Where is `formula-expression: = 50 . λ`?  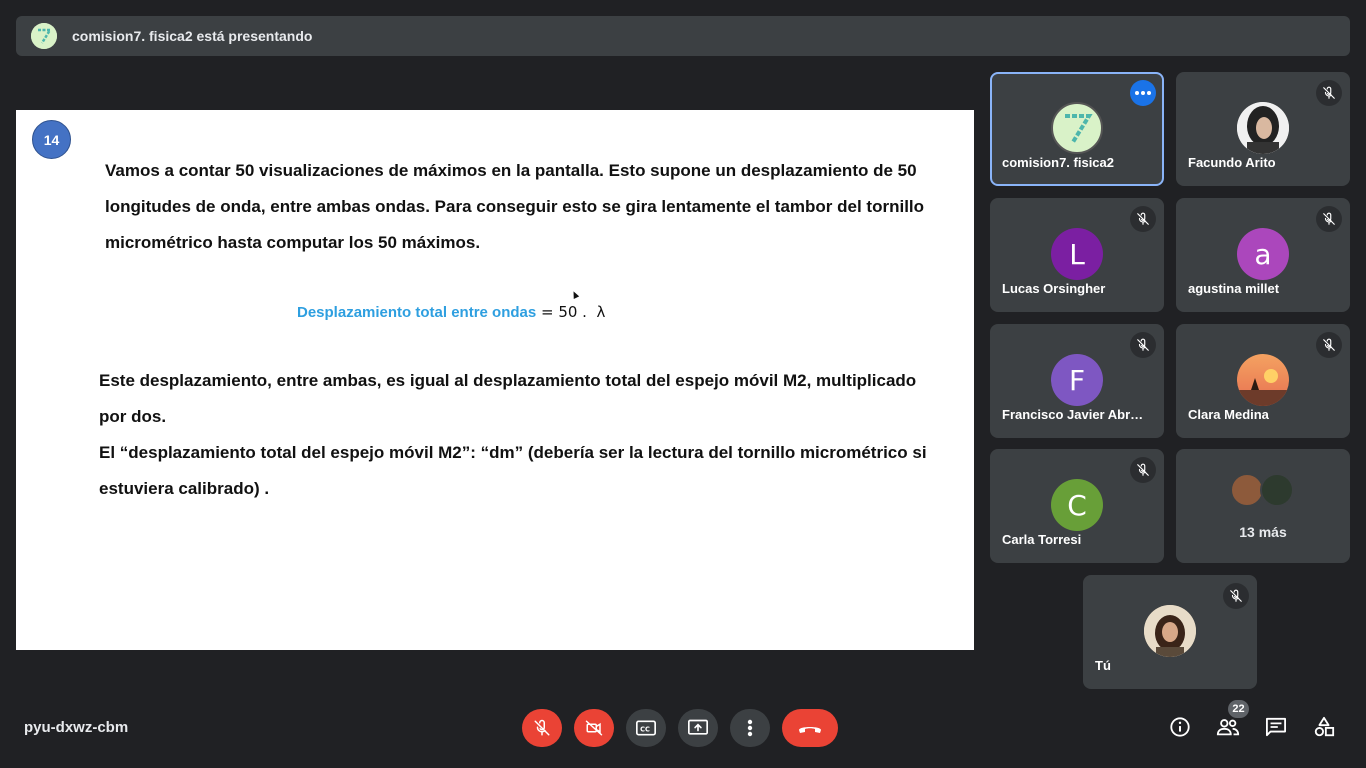 formula-expression: = 50 . λ is located at coordinates (571, 312).